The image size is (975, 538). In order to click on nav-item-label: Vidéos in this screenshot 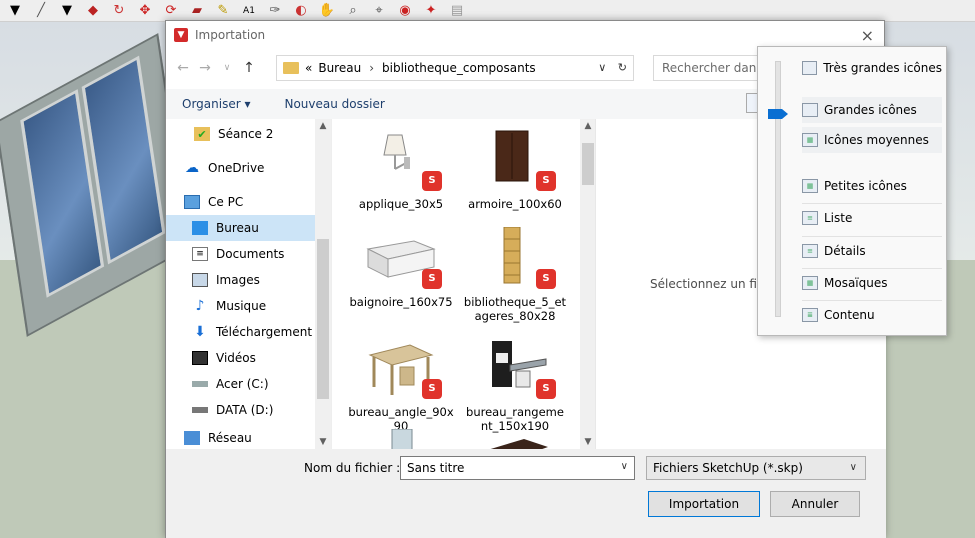, I will do `click(236, 358)`.